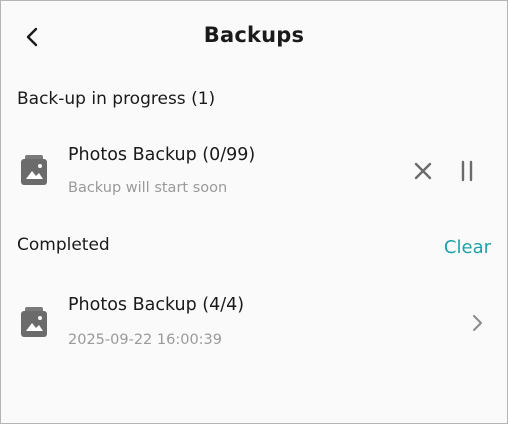 The image size is (508, 424). I want to click on open-backup-button, so click(477, 323).